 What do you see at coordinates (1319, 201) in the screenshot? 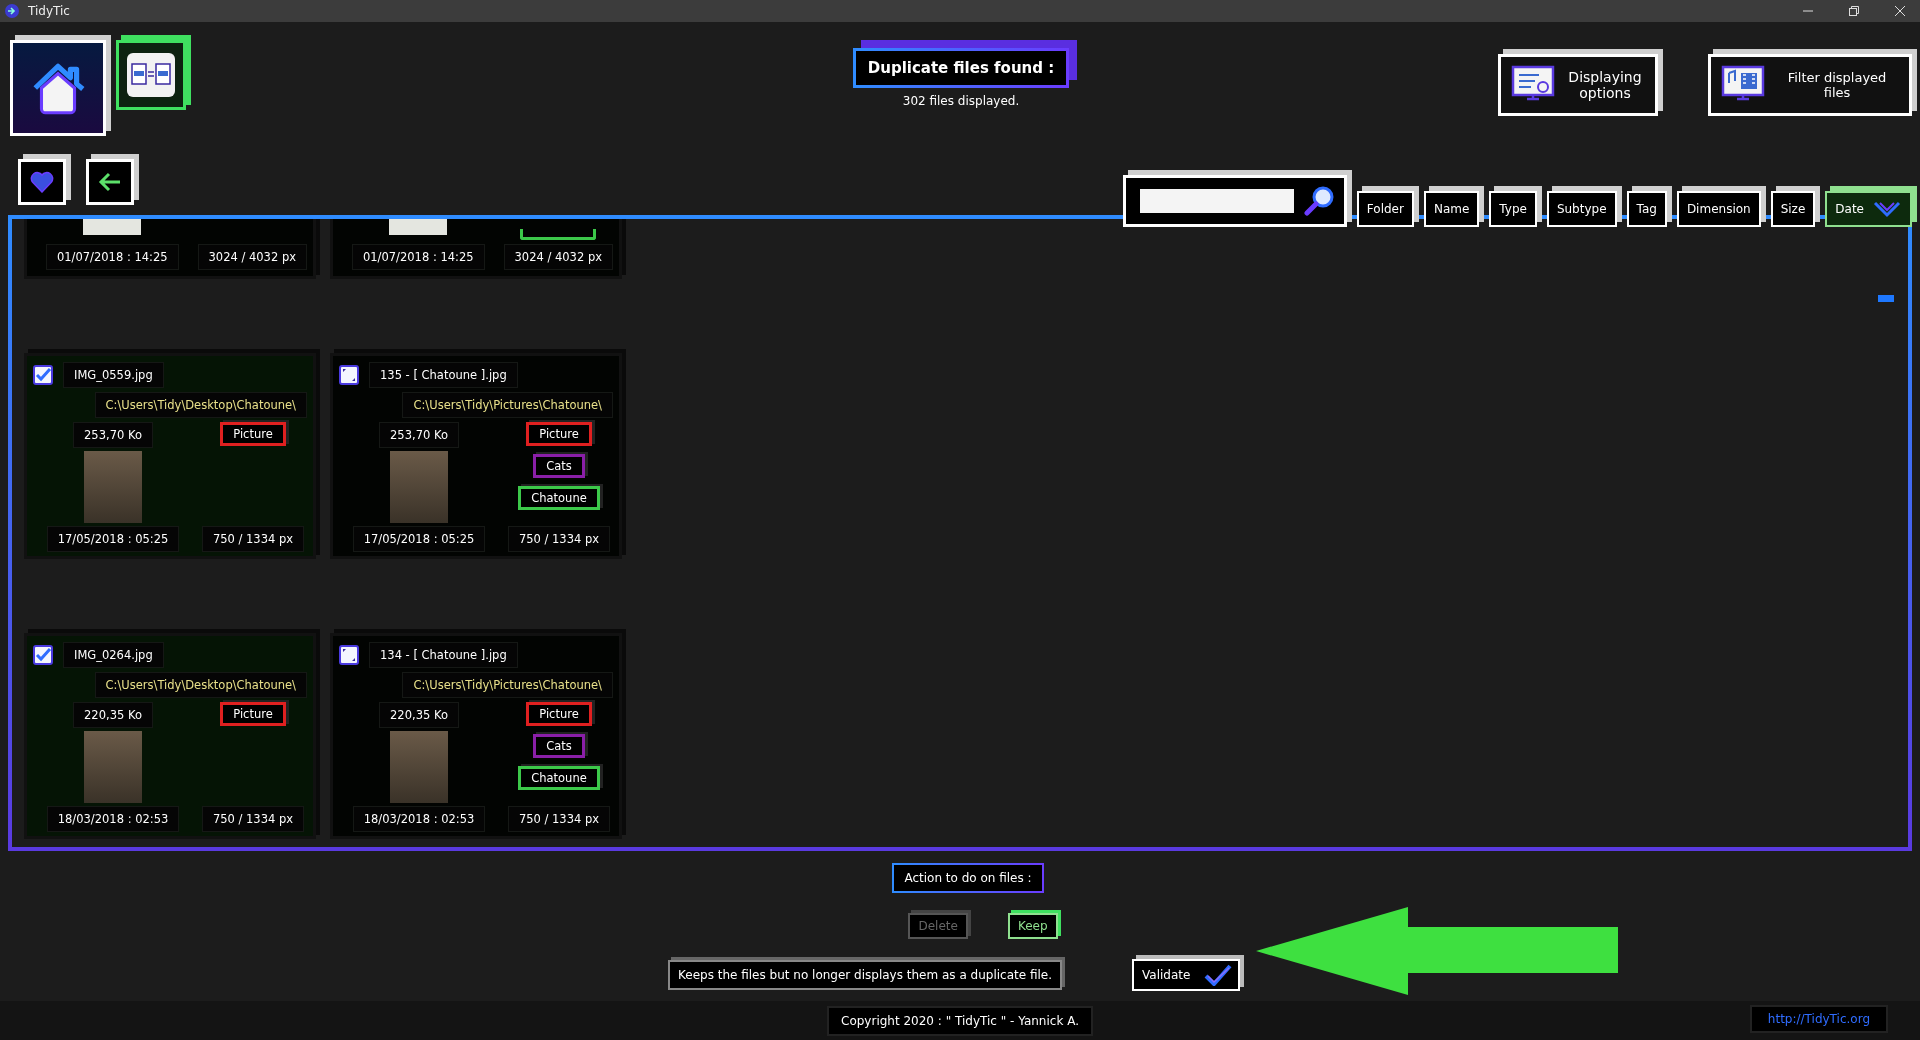
I see `search-icon` at bounding box center [1319, 201].